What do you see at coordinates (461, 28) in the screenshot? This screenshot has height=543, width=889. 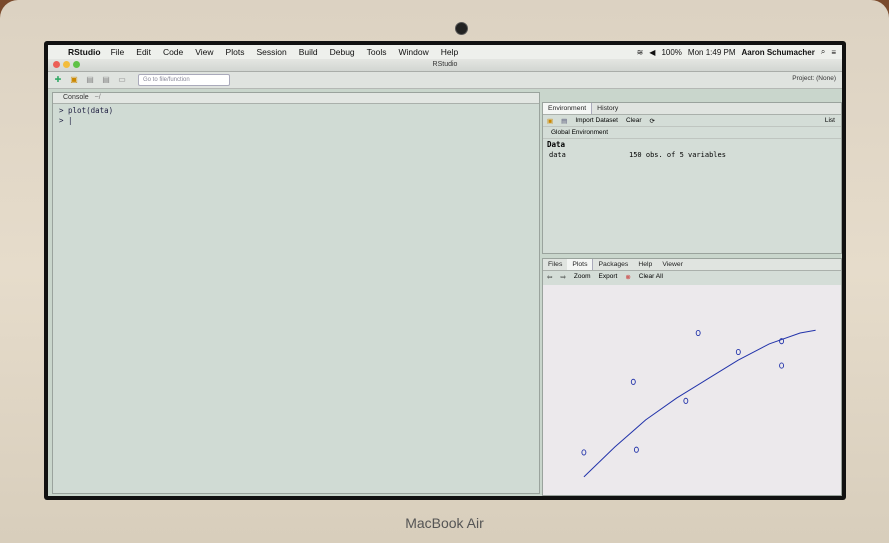 I see `camera-icon` at bounding box center [461, 28].